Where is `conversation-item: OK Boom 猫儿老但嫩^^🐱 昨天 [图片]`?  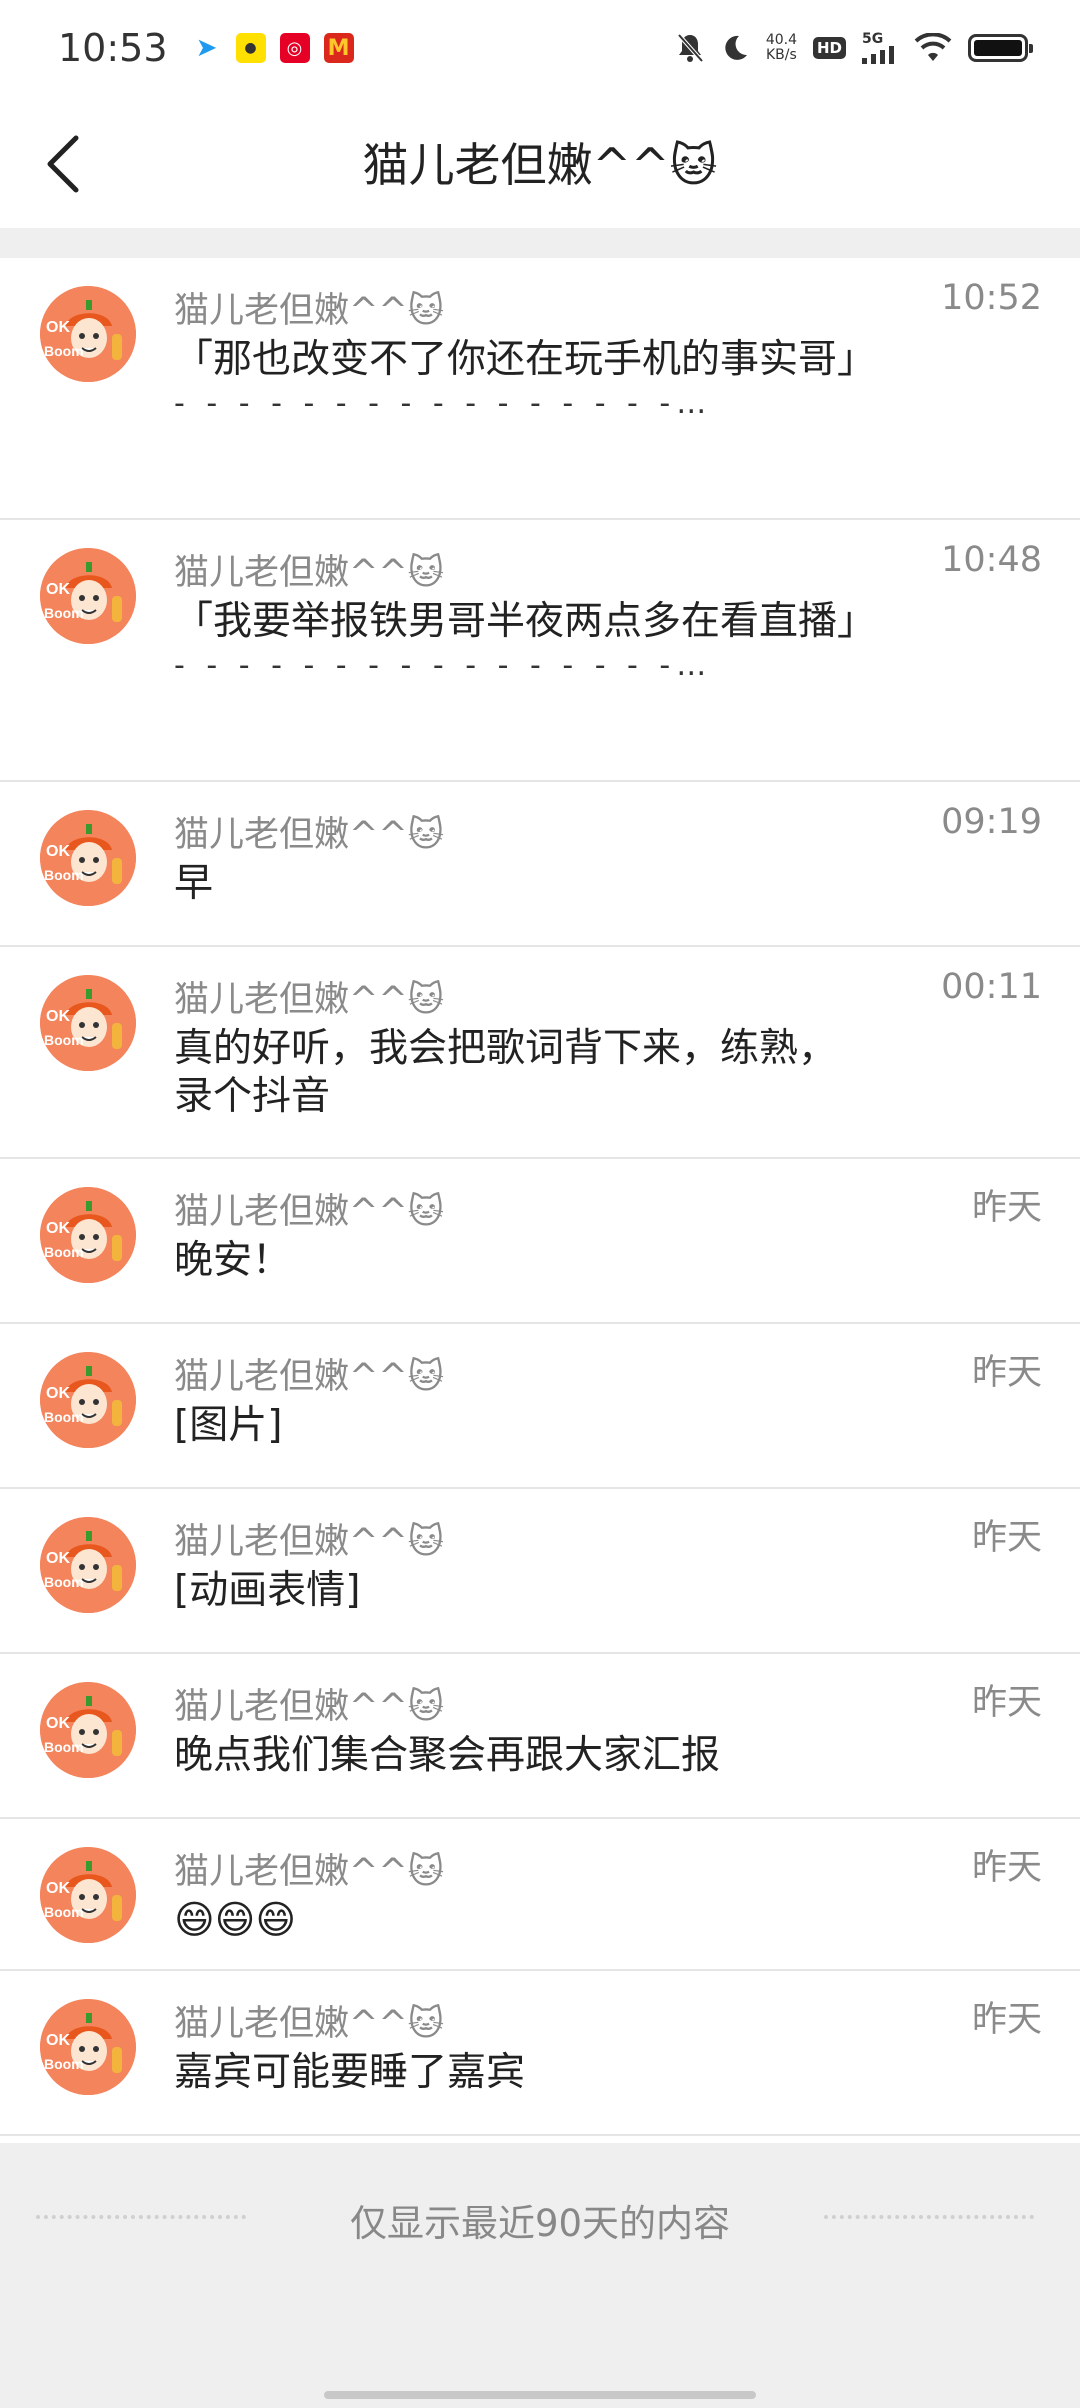 conversation-item: OK Boom 猫儿老但嫩^^🐱 昨天 [图片] is located at coordinates (540, 1406).